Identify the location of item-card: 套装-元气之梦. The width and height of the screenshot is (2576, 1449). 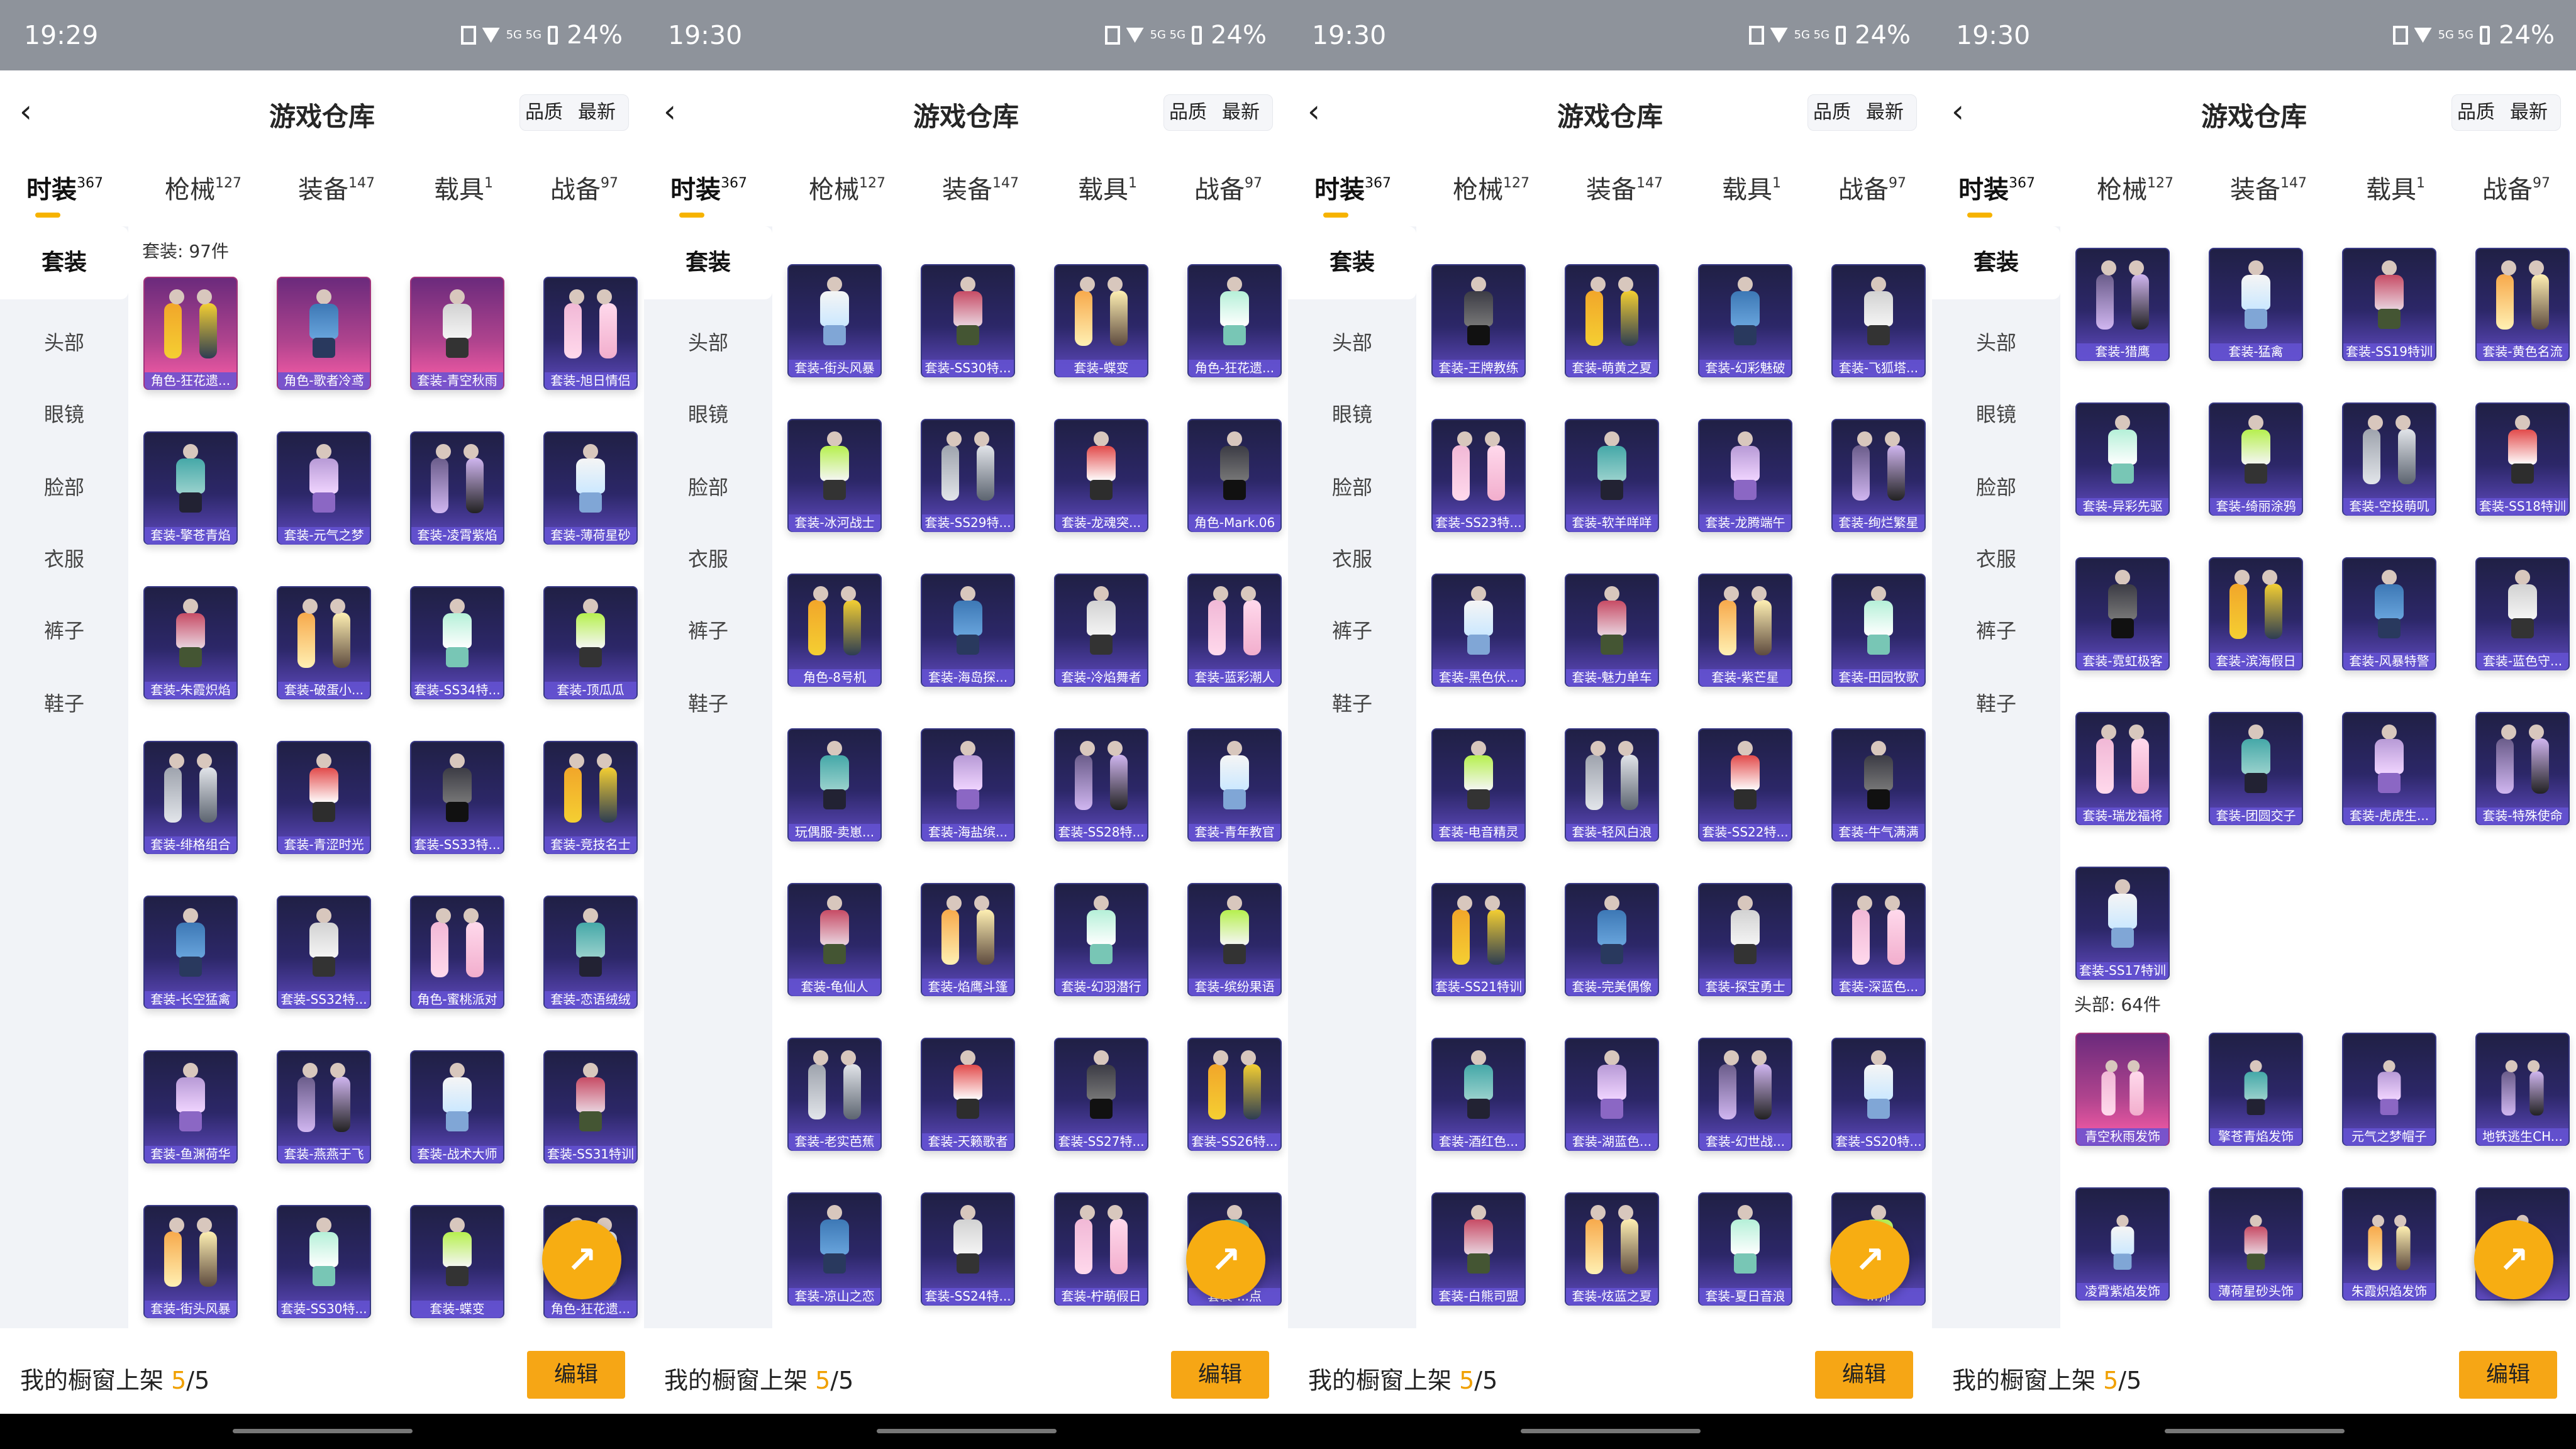
(324, 488).